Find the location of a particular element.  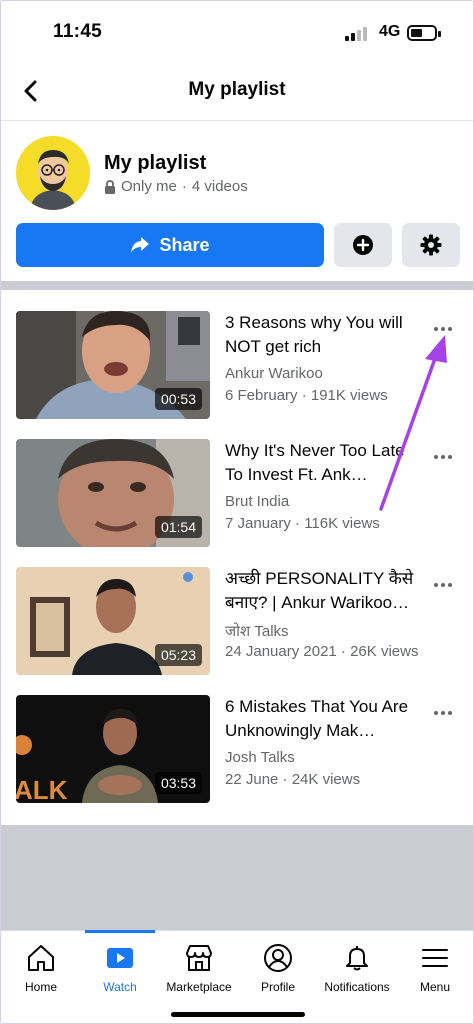

home-indicator is located at coordinates (238, 1014).